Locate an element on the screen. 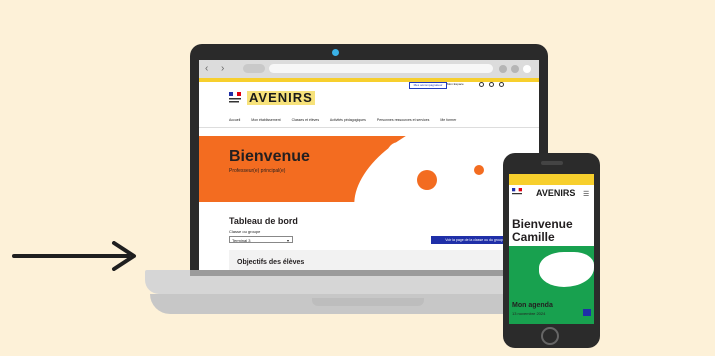 This screenshot has height=356, width=715. menu-icon: ☰ is located at coordinates (586, 194).